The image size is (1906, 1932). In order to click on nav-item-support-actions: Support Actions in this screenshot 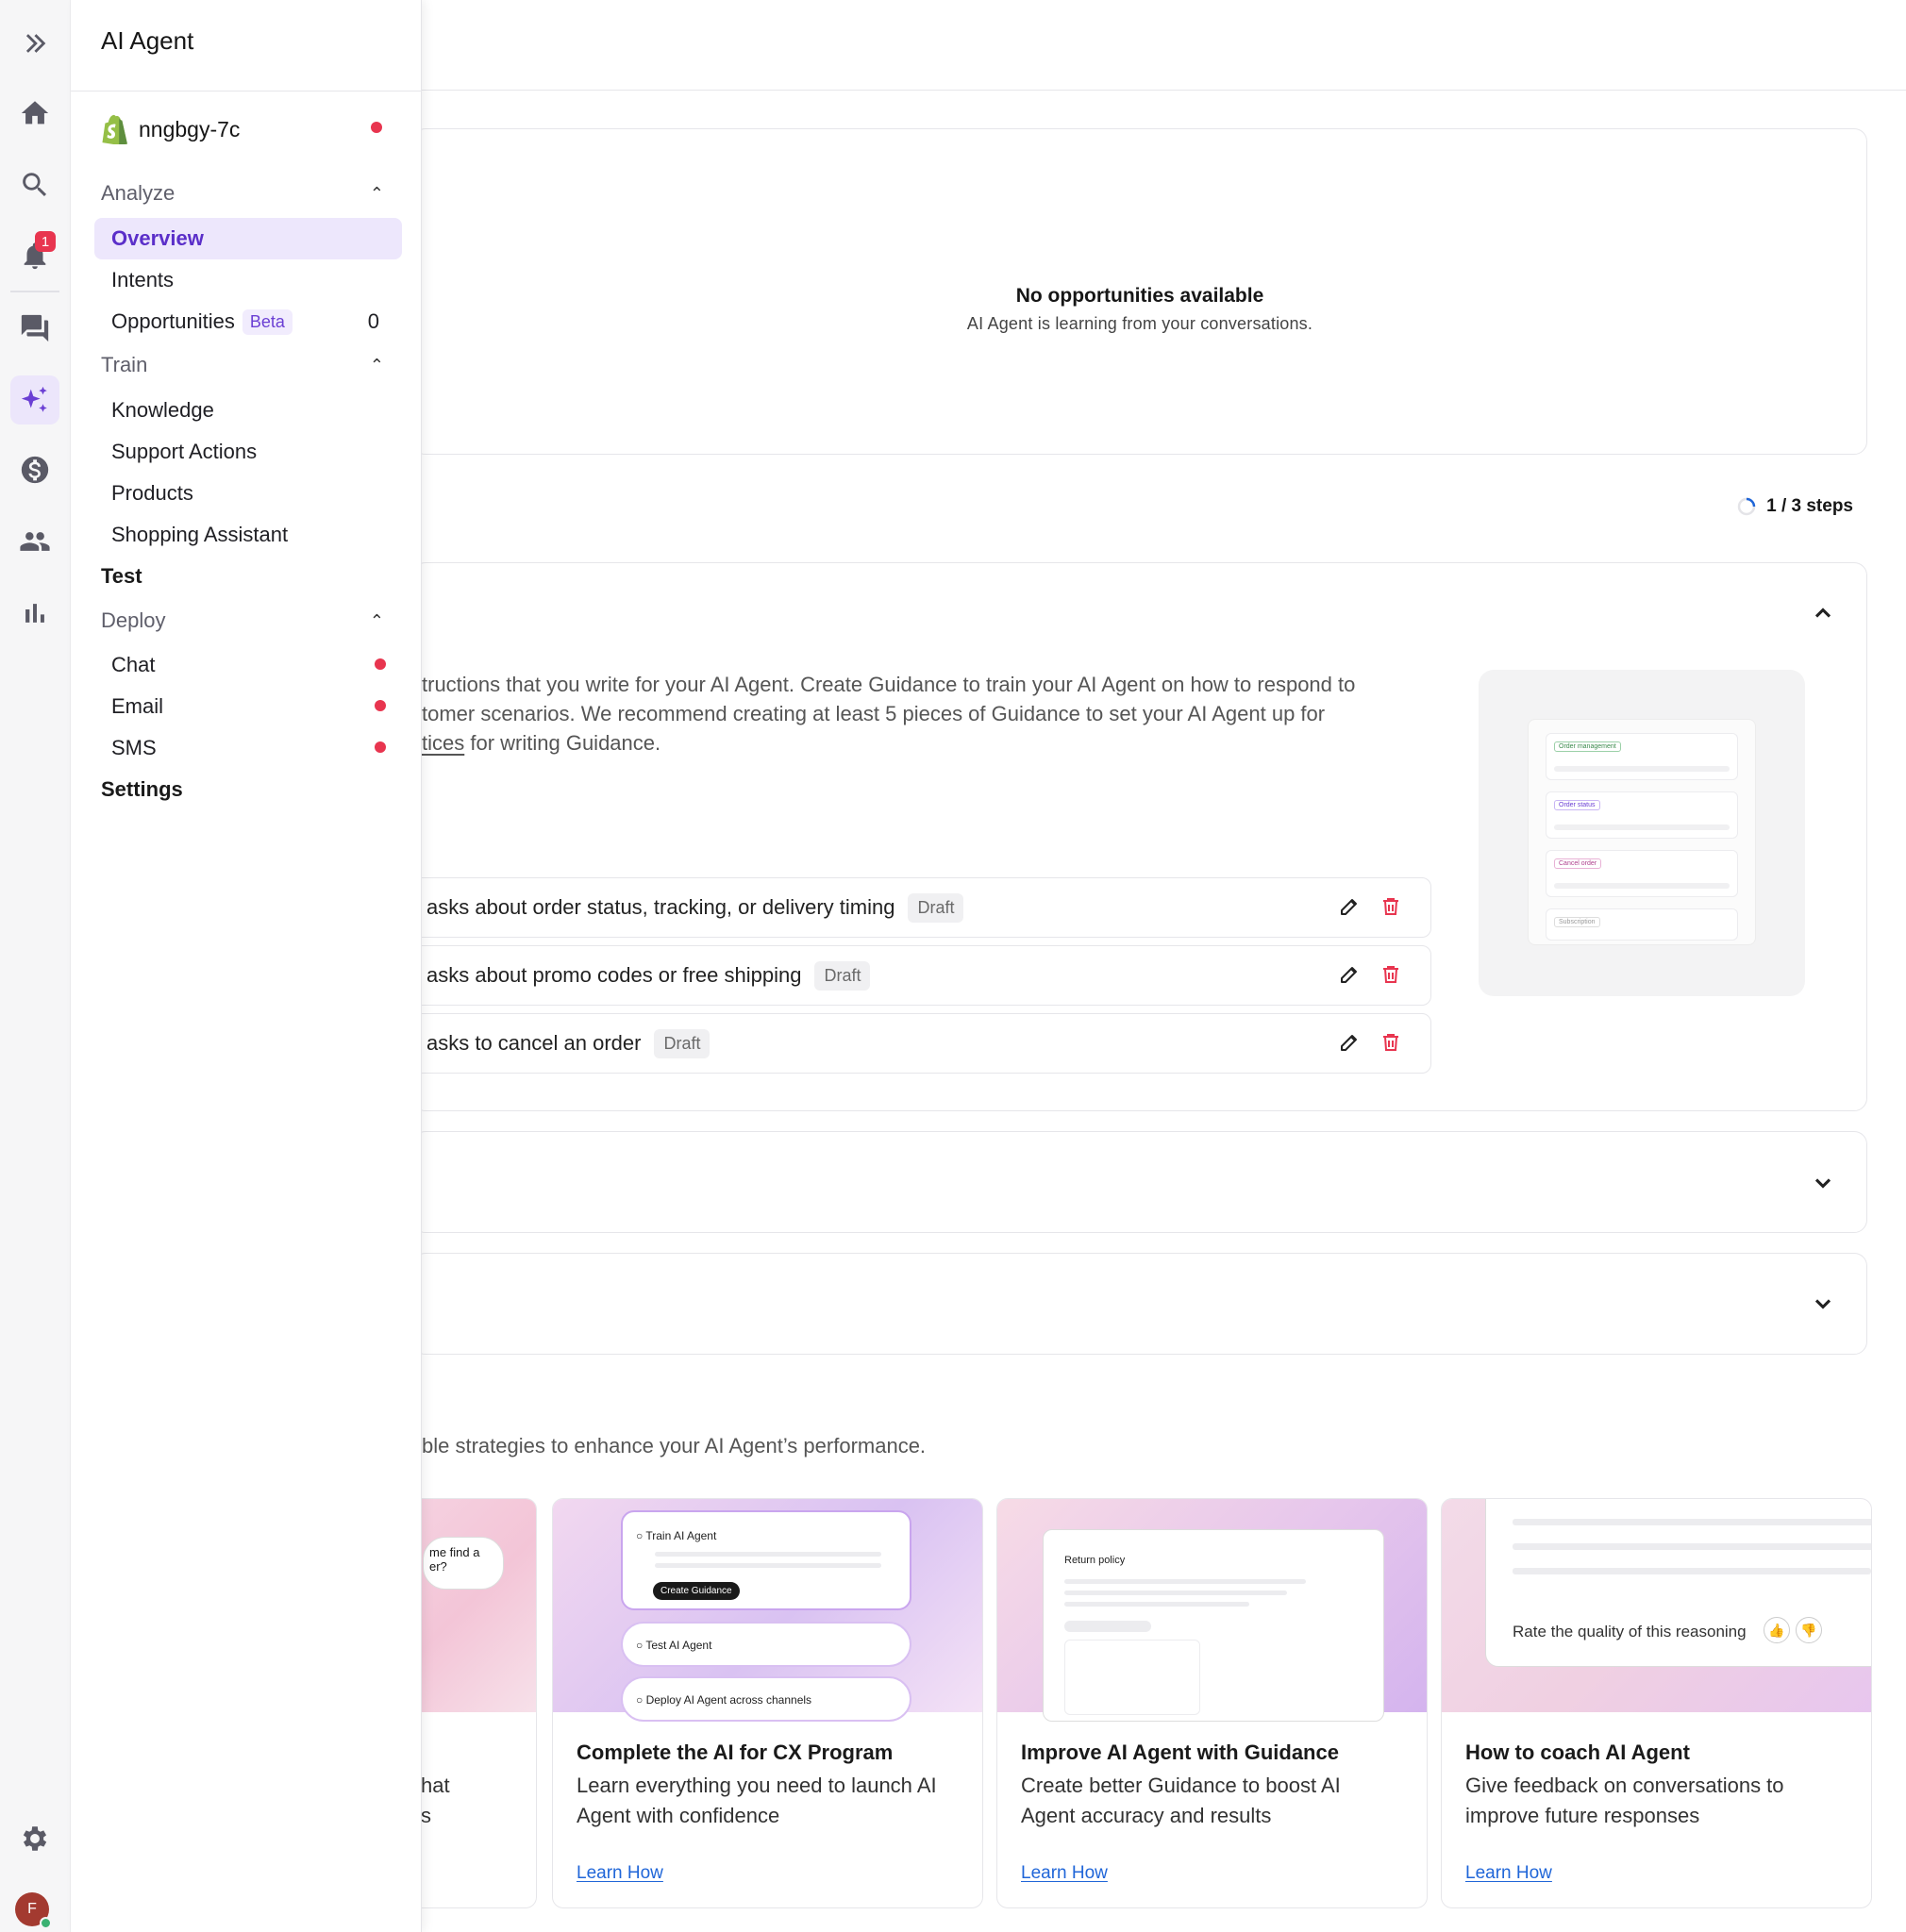, I will do `click(248, 452)`.